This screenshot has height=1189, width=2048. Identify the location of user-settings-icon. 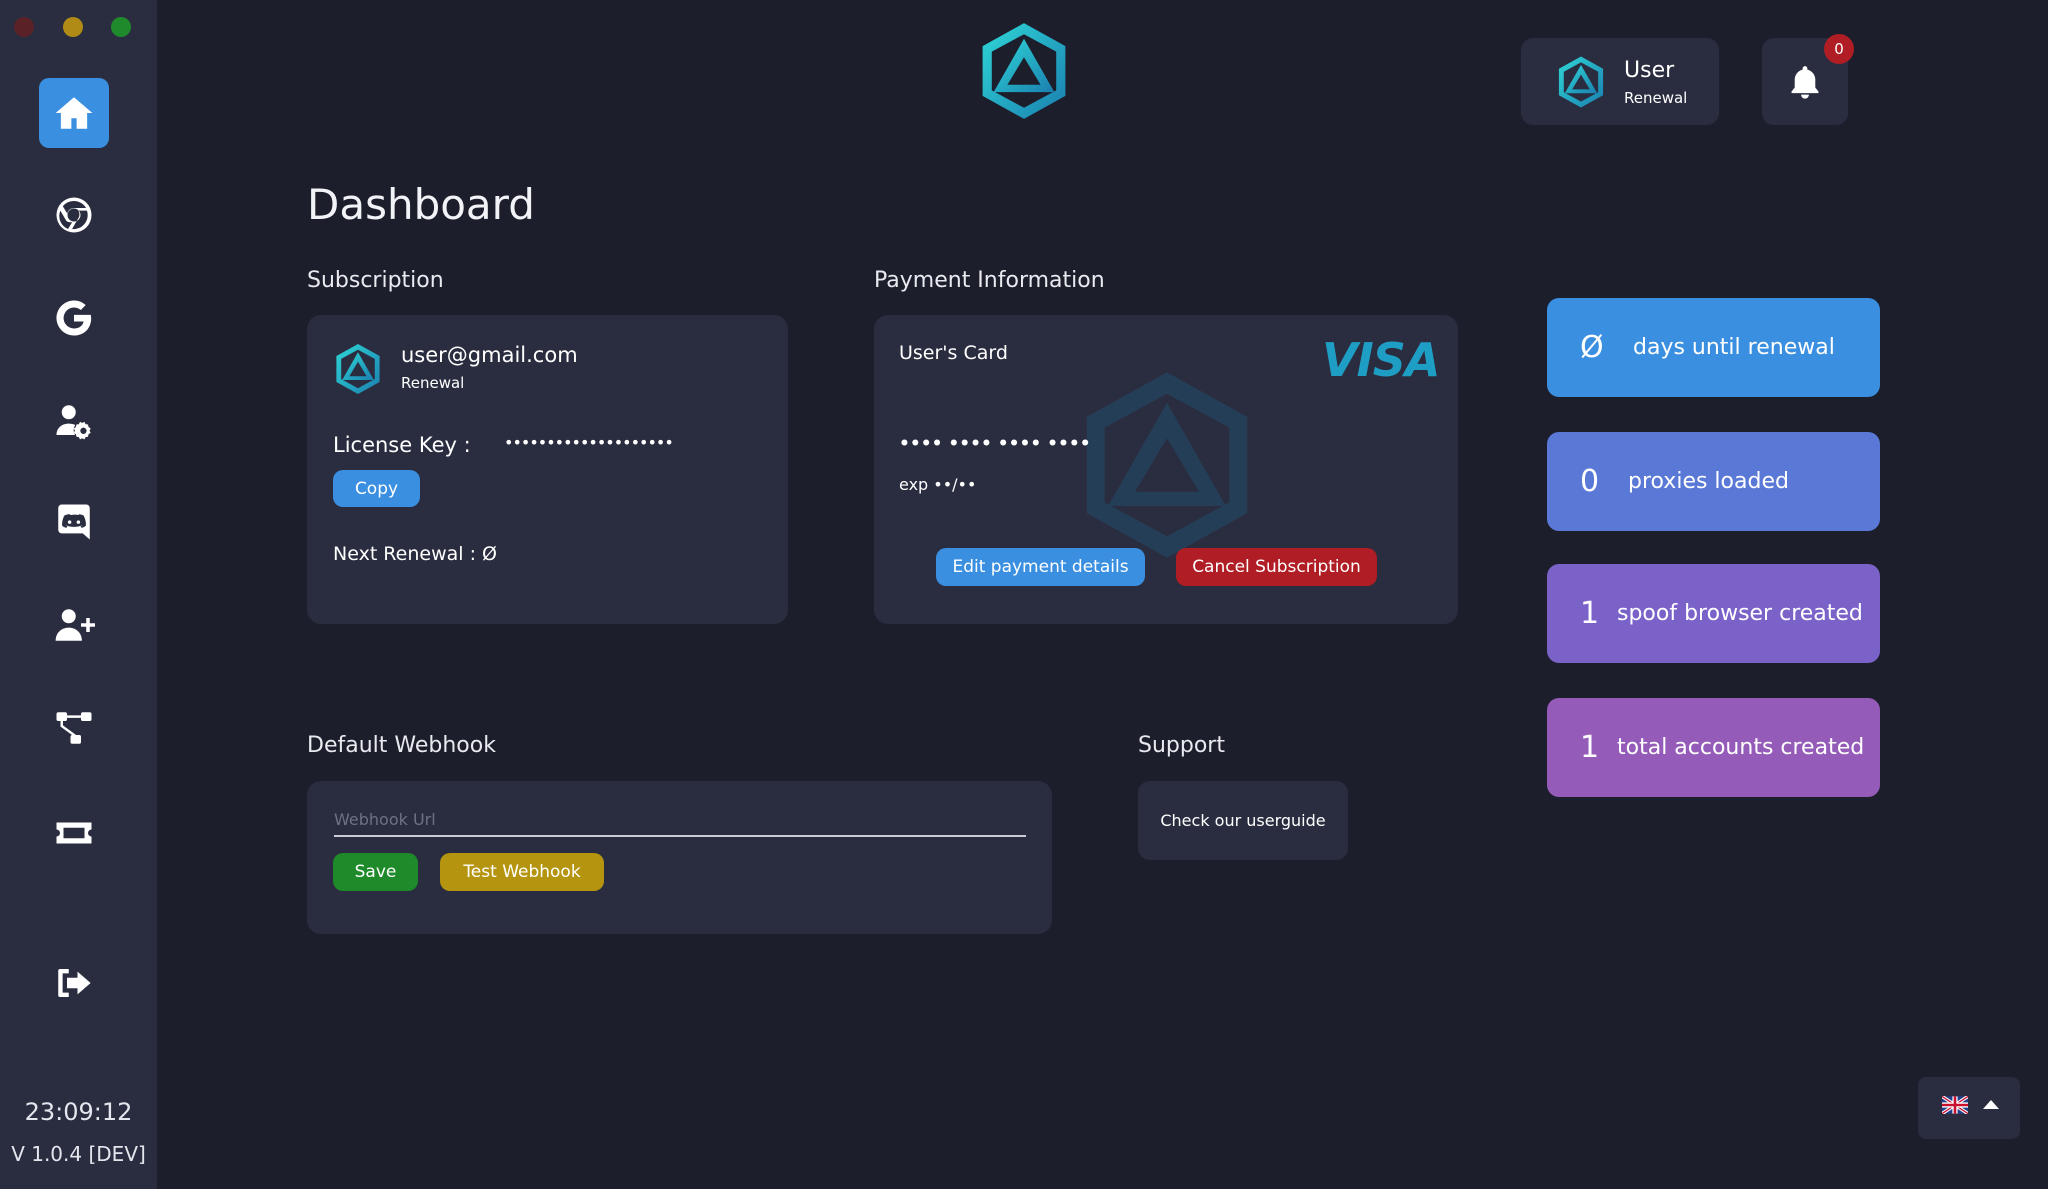
(73, 422).